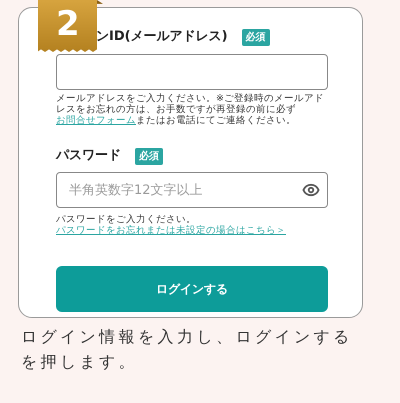 Image resolution: width=400 pixels, height=403 pixels. I want to click on field-label: パスワード, so click(88, 156).